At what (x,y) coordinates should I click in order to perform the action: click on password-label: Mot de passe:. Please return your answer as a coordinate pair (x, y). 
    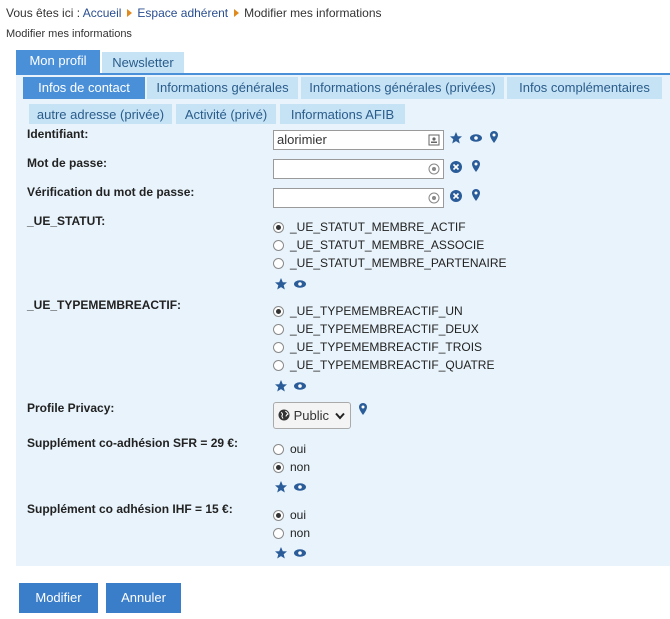
    Looking at the image, I should click on (67, 163).